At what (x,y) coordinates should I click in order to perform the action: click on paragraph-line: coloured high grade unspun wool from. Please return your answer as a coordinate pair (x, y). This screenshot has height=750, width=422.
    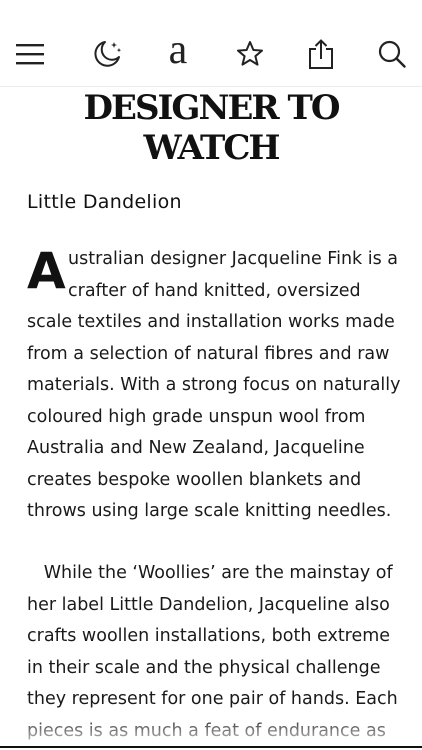
    Looking at the image, I should click on (196, 416).